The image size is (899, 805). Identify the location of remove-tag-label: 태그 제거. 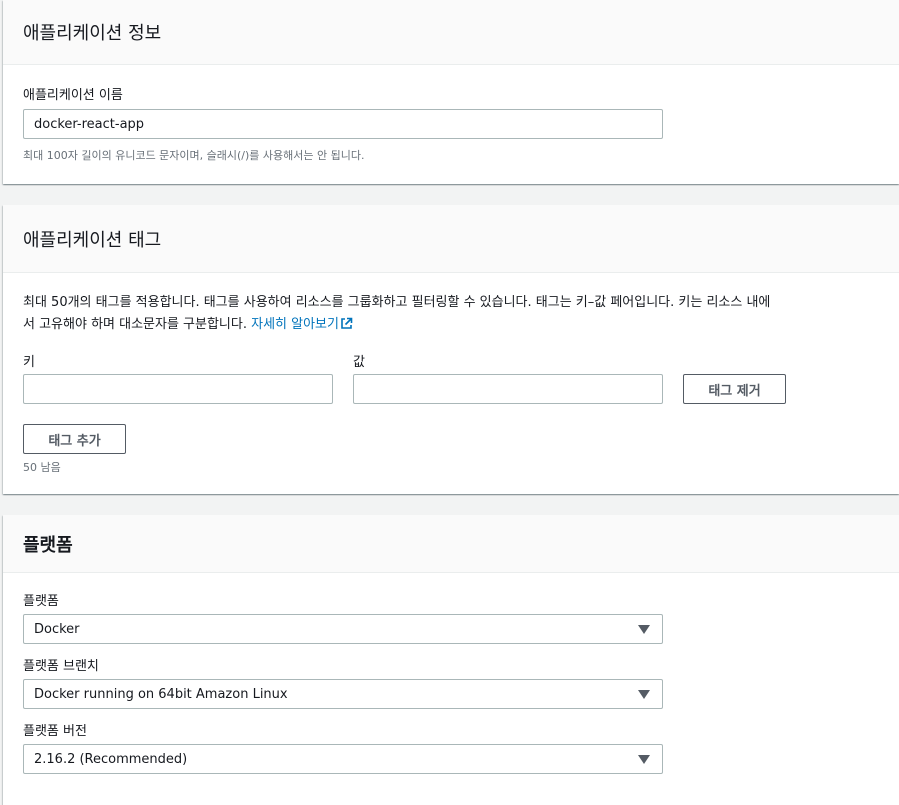
(734, 391).